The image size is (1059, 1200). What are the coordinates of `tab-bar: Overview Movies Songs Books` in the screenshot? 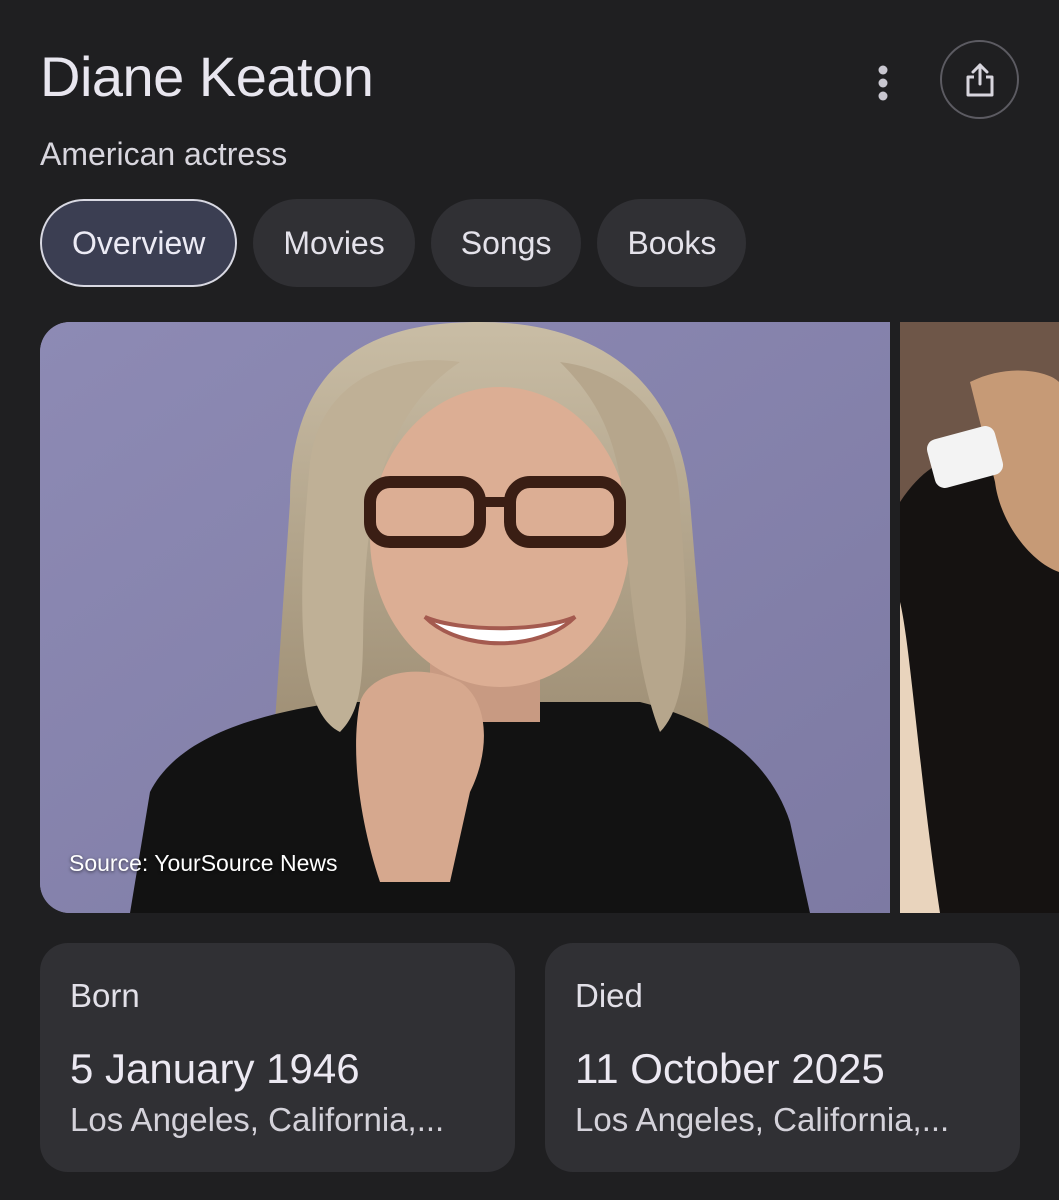 It's located at (393, 243).